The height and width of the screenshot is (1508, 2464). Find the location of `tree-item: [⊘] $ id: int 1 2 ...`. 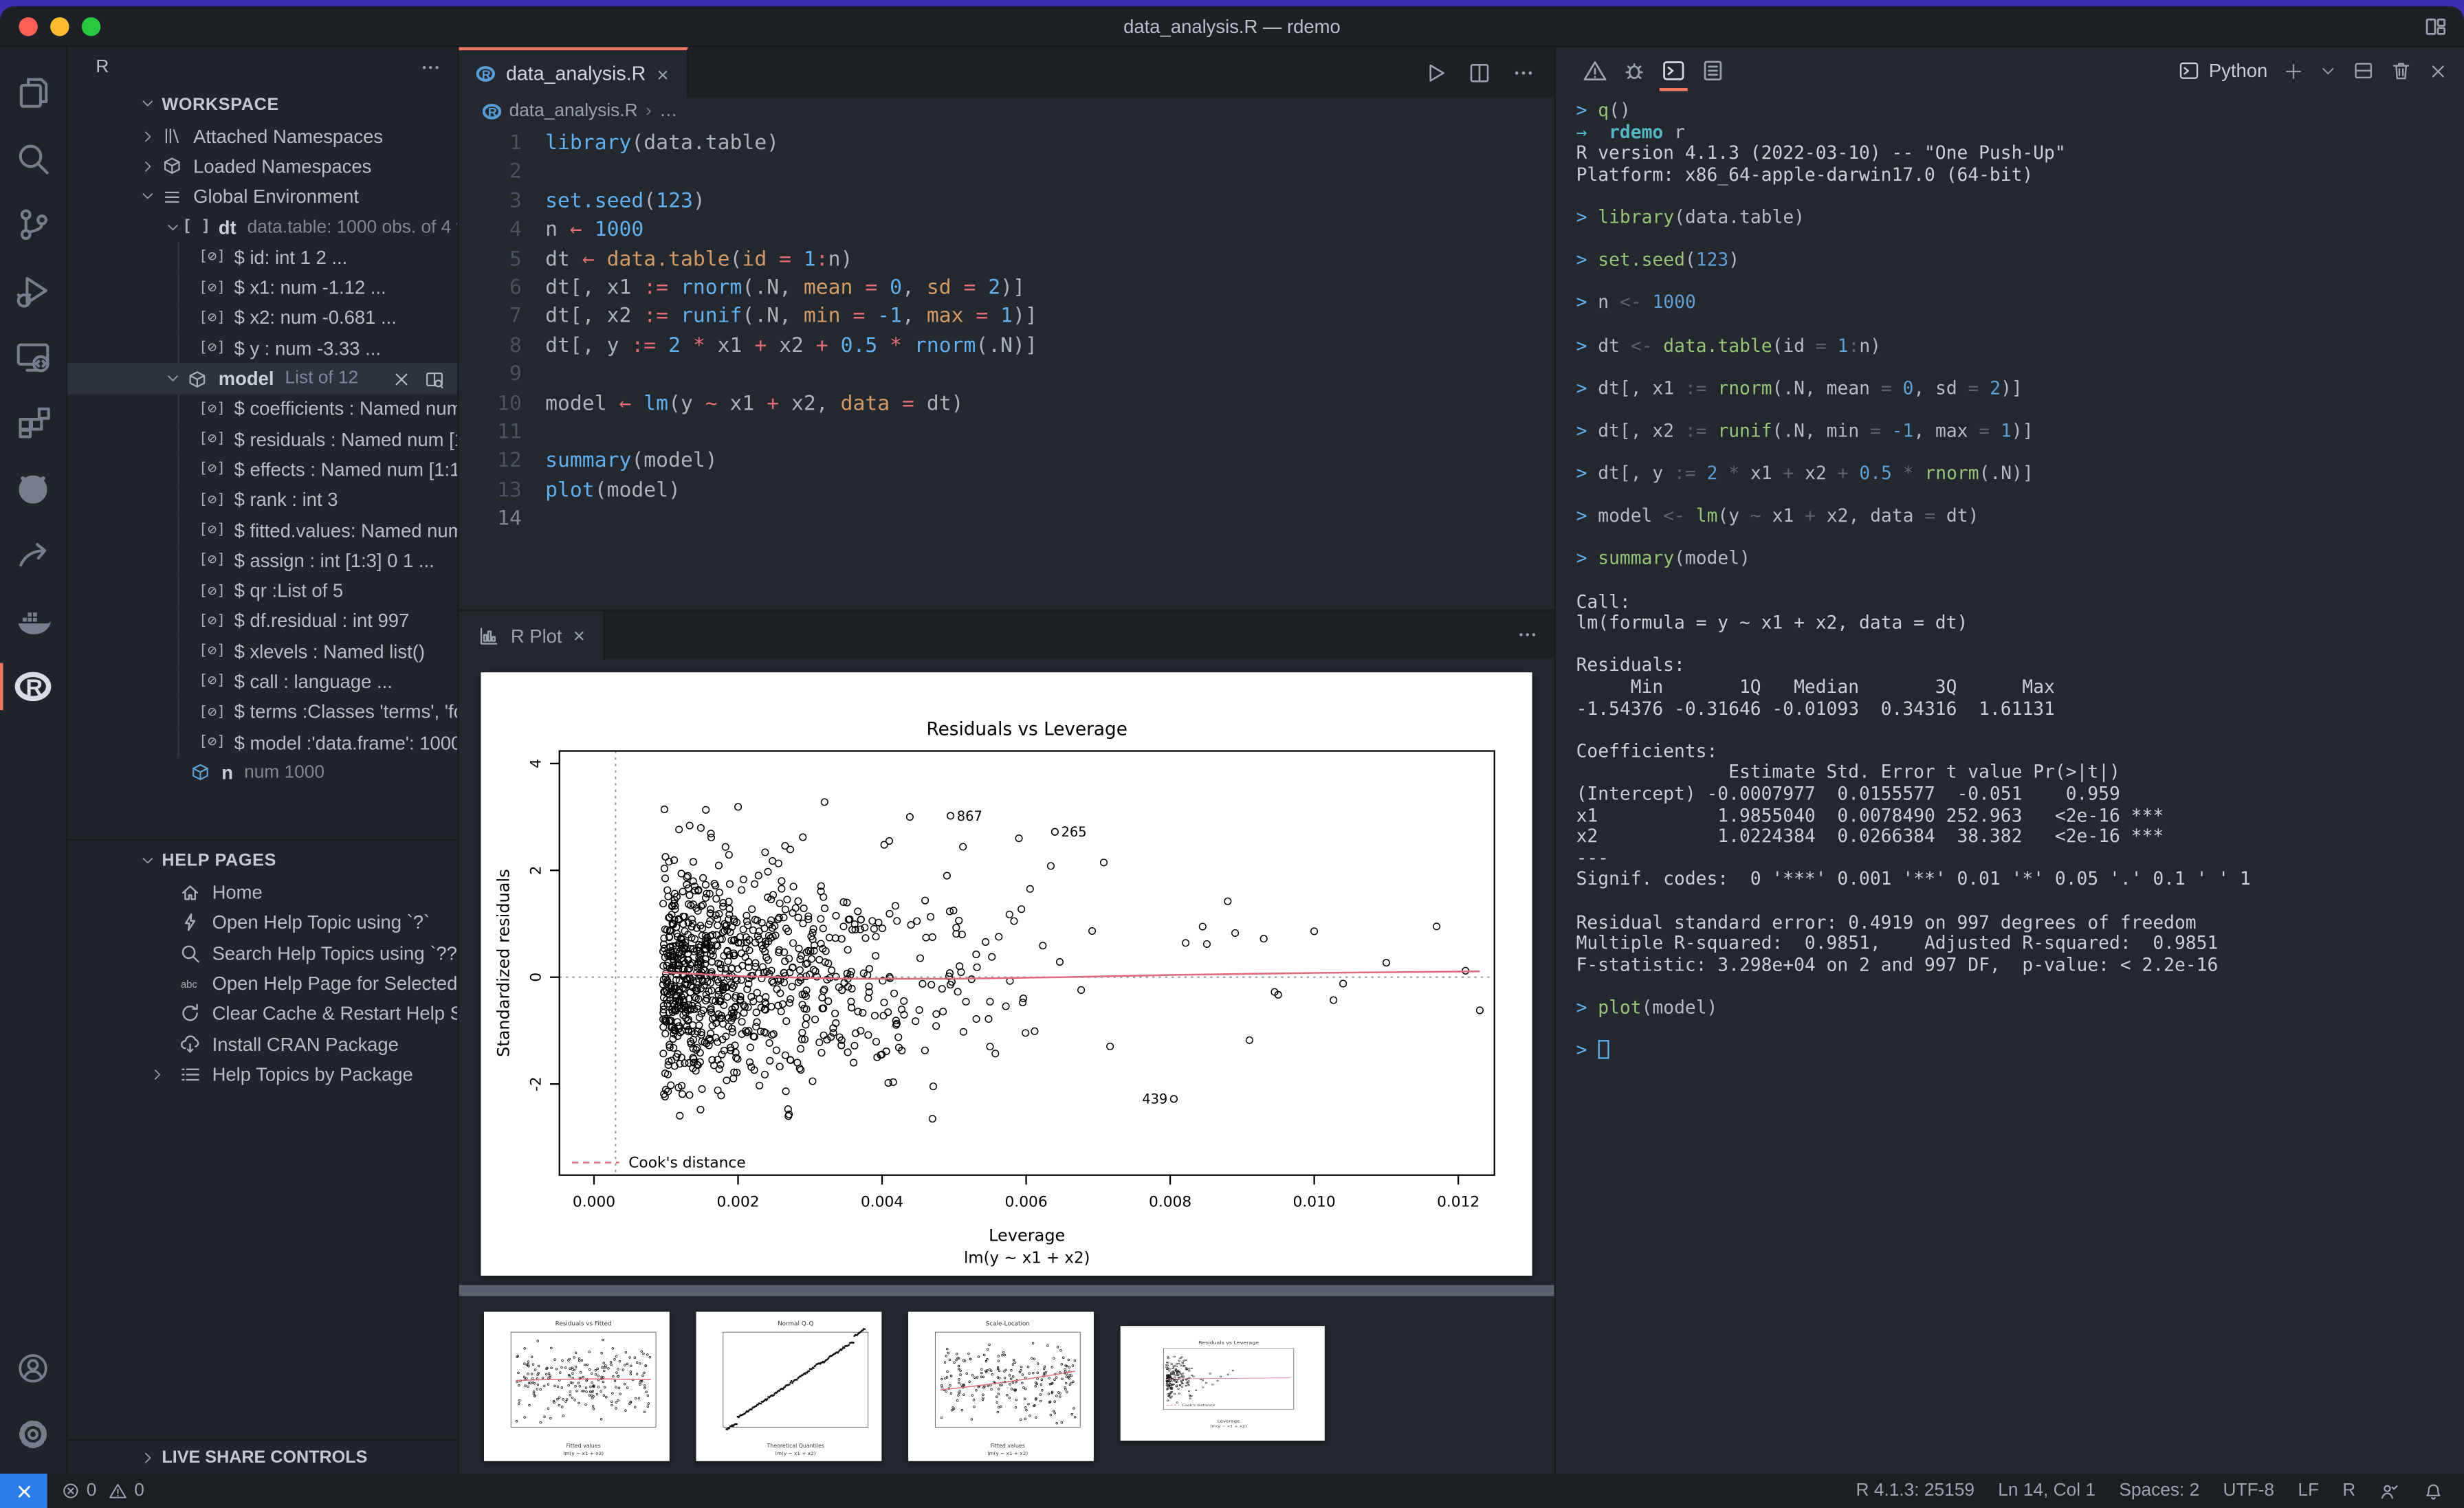

tree-item: [⊘] $ id: int 1 2 ... is located at coordinates (262, 257).